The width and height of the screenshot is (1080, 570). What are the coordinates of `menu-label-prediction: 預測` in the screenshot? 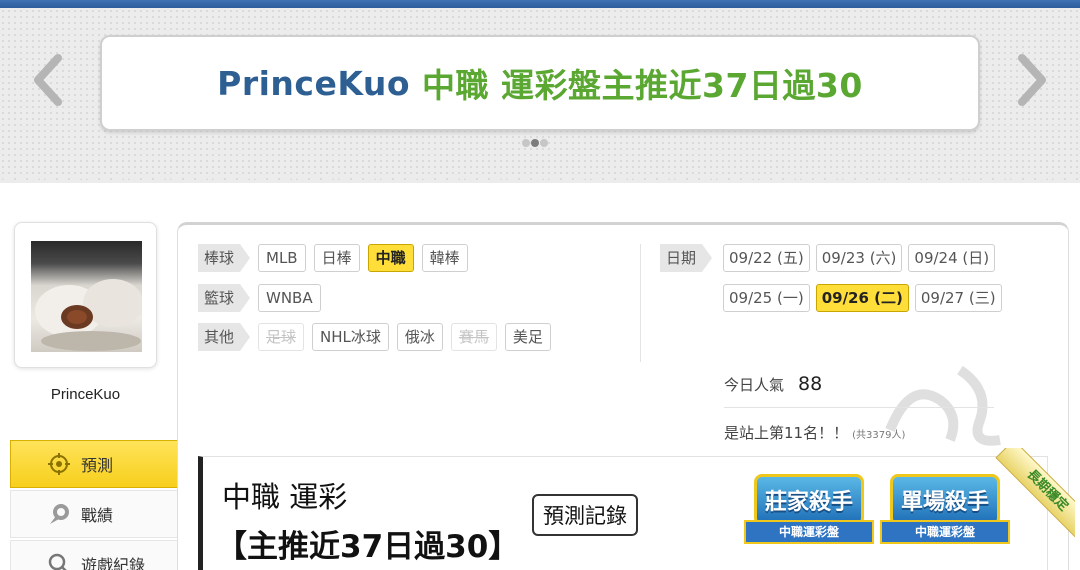 It's located at (97, 465).